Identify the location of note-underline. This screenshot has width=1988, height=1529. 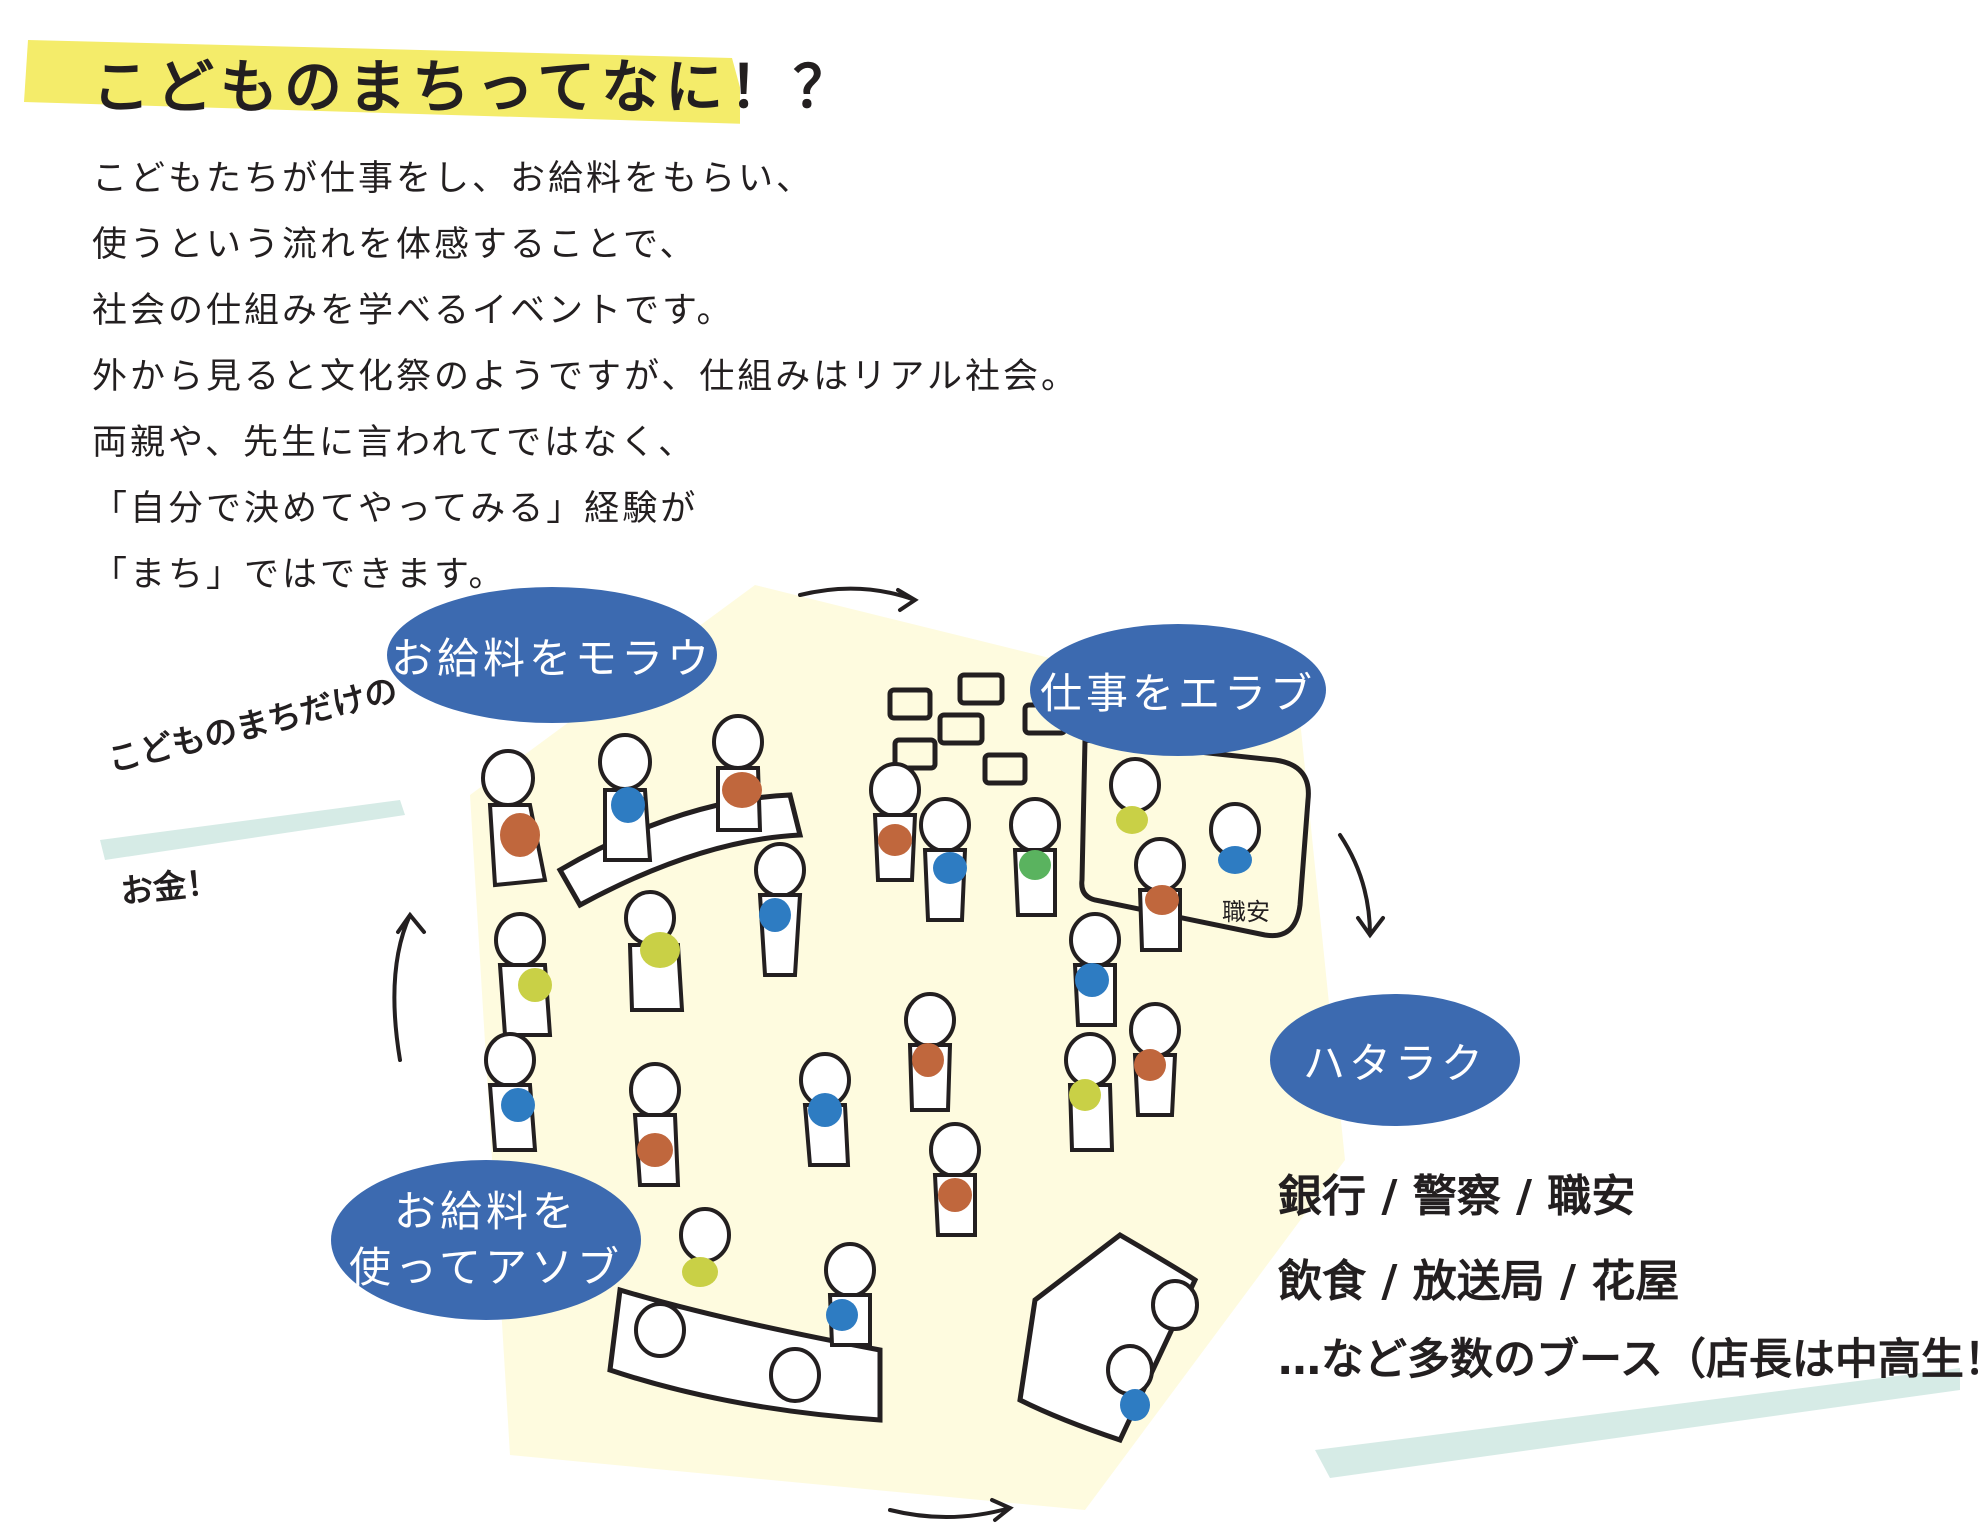
(252, 830).